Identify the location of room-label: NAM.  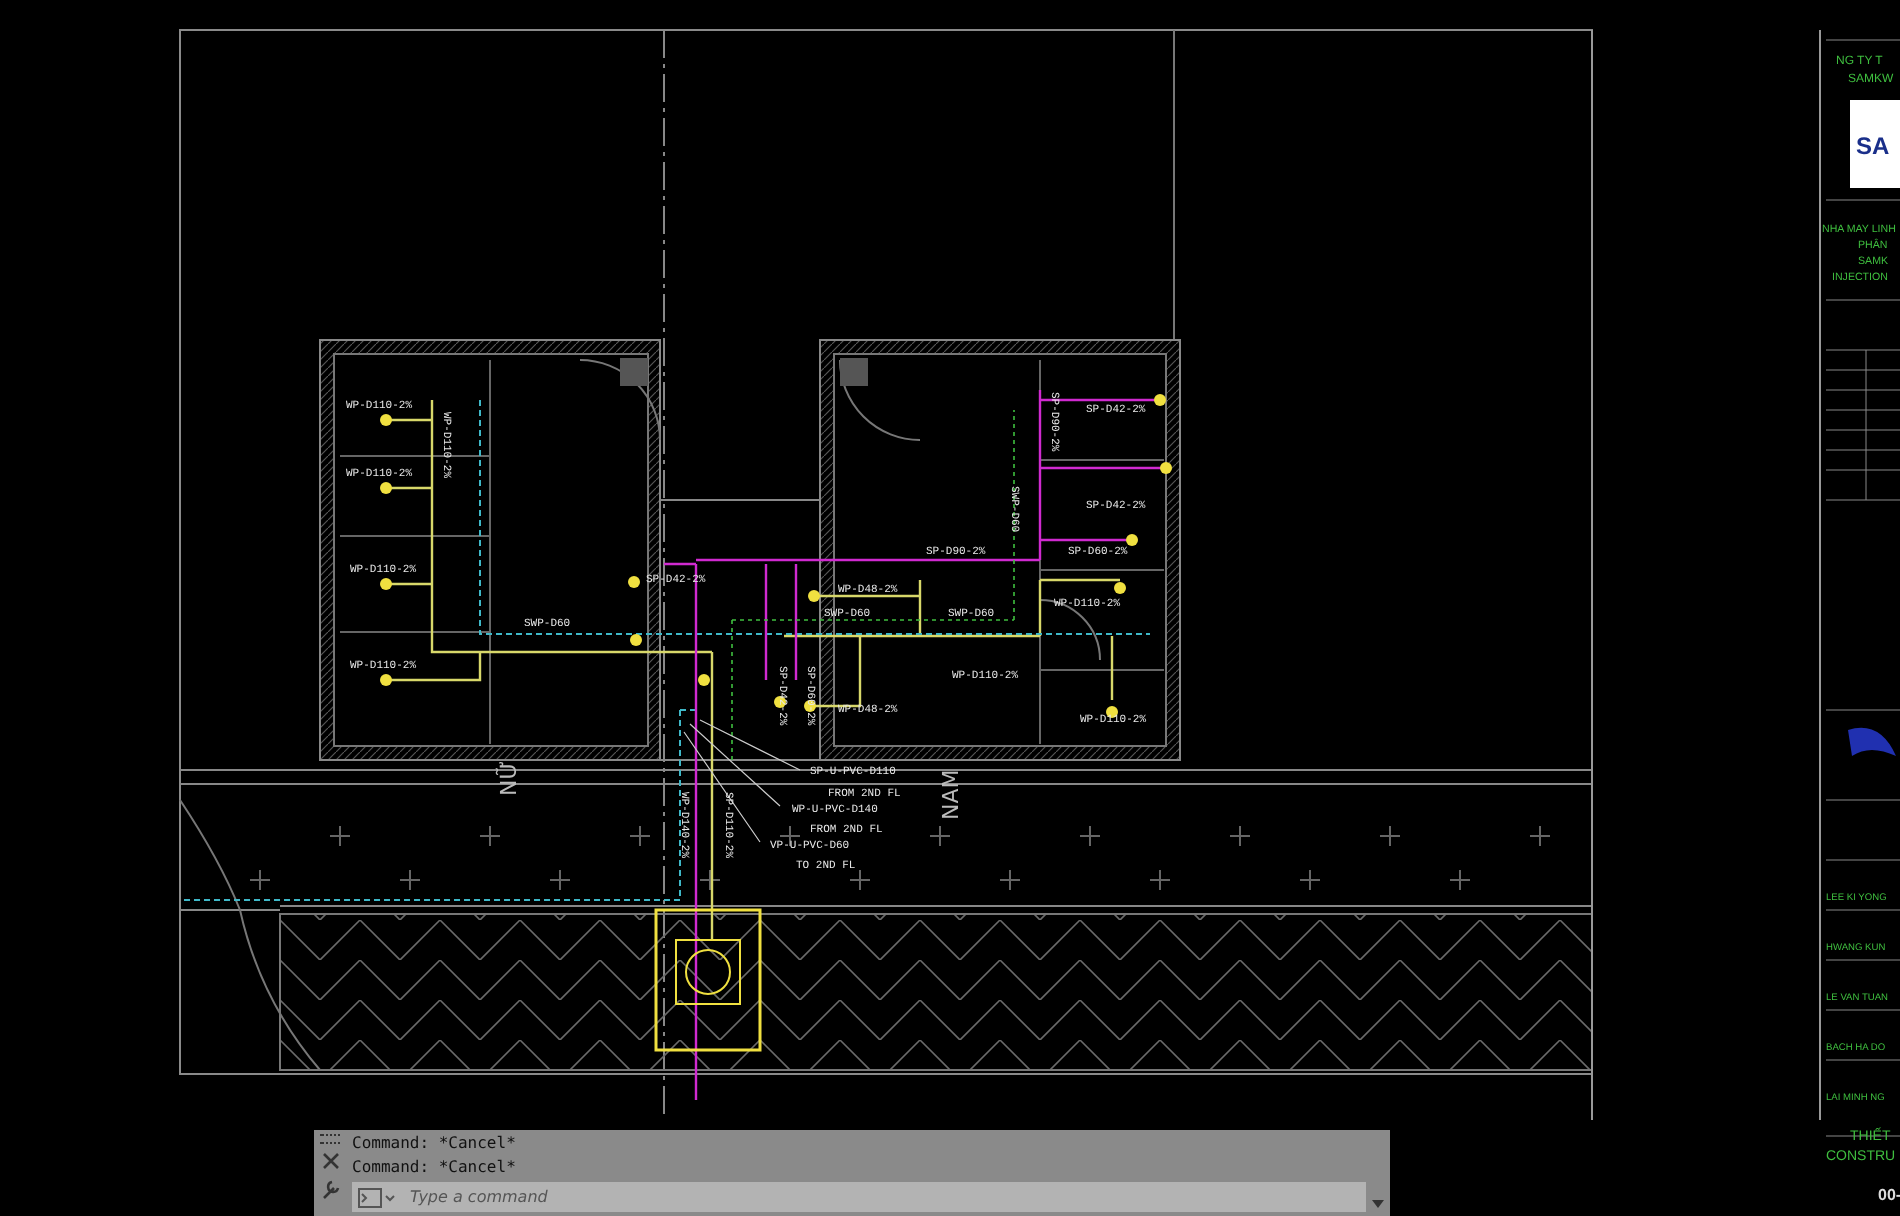
(951, 794).